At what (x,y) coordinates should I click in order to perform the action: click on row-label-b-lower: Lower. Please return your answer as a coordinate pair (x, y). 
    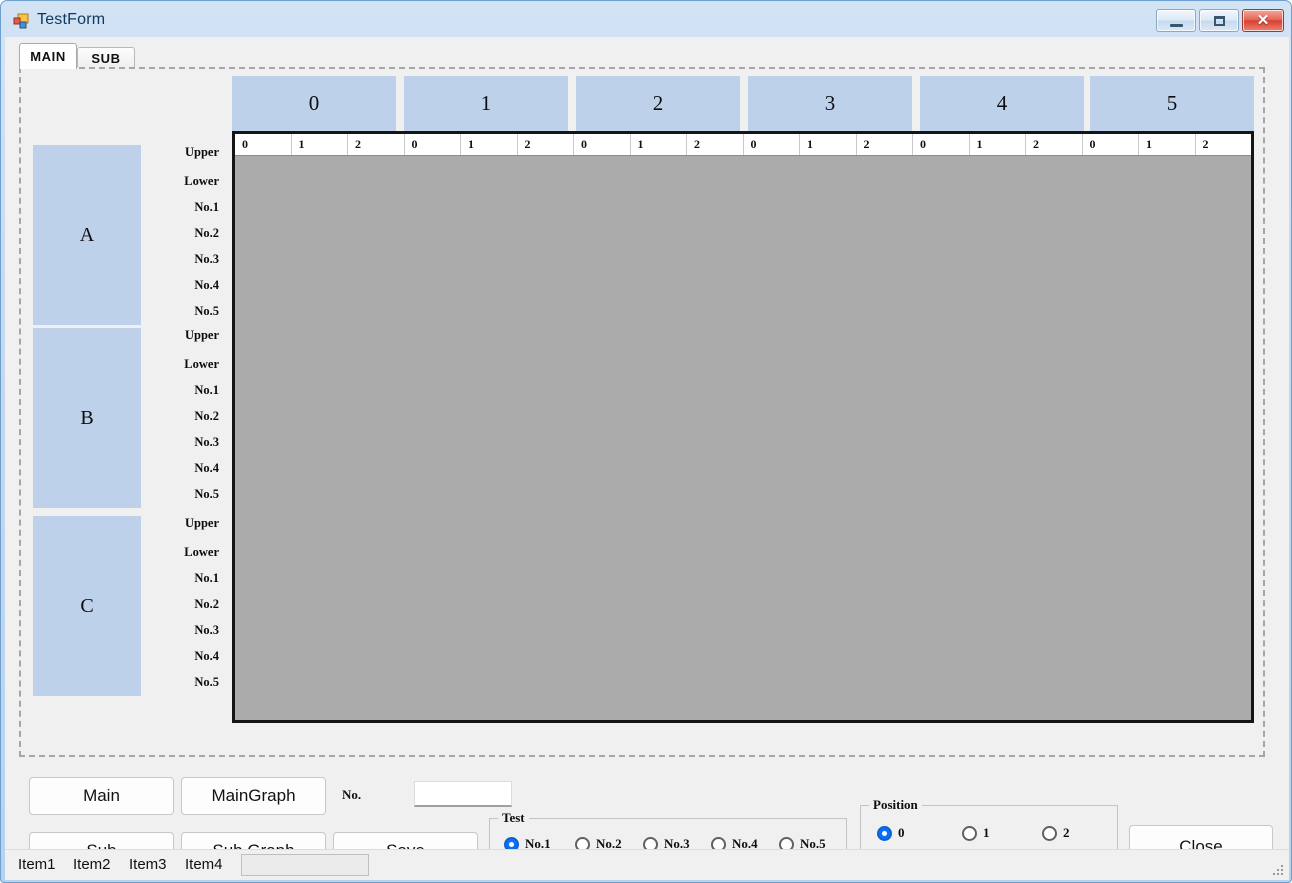
    Looking at the image, I should click on (201, 364).